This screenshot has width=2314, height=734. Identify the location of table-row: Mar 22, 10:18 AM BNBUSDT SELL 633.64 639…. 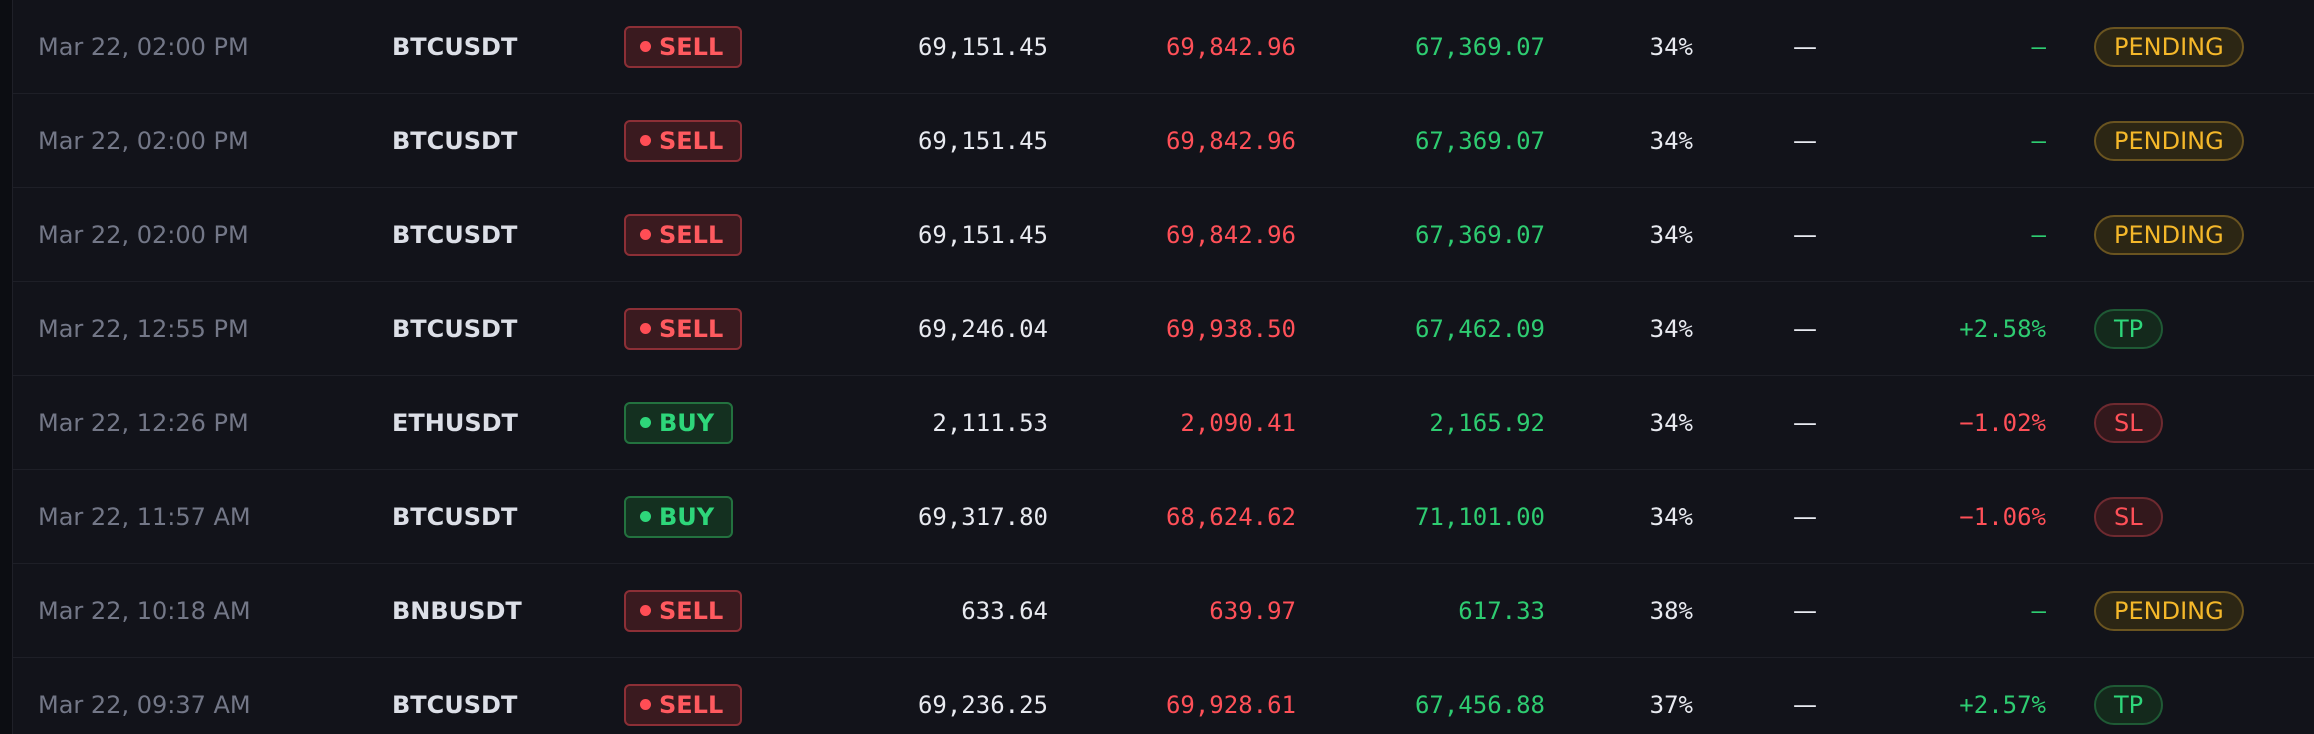
(1163, 611).